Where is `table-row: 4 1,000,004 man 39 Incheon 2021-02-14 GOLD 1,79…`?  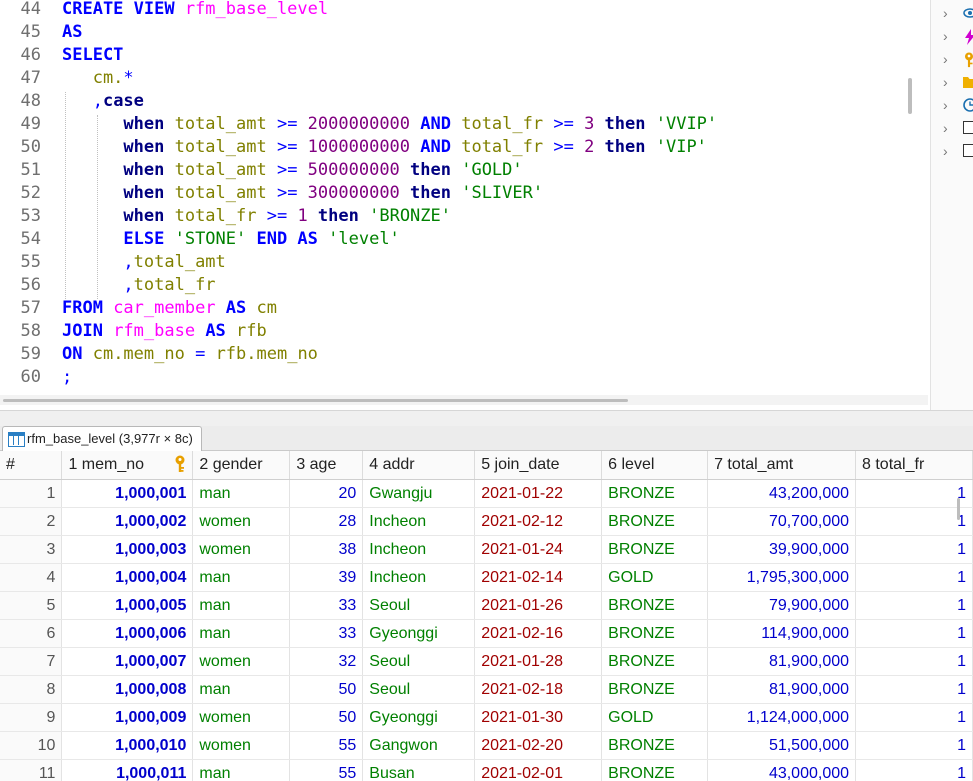 table-row: 4 1,000,004 man 39 Incheon 2021-02-14 GOLD 1,79… is located at coordinates (486, 577).